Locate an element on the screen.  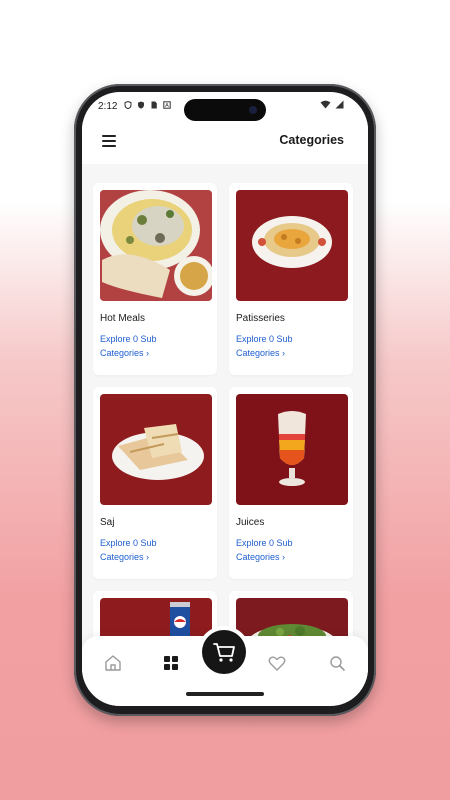
menu-icon is located at coordinates (109, 141).